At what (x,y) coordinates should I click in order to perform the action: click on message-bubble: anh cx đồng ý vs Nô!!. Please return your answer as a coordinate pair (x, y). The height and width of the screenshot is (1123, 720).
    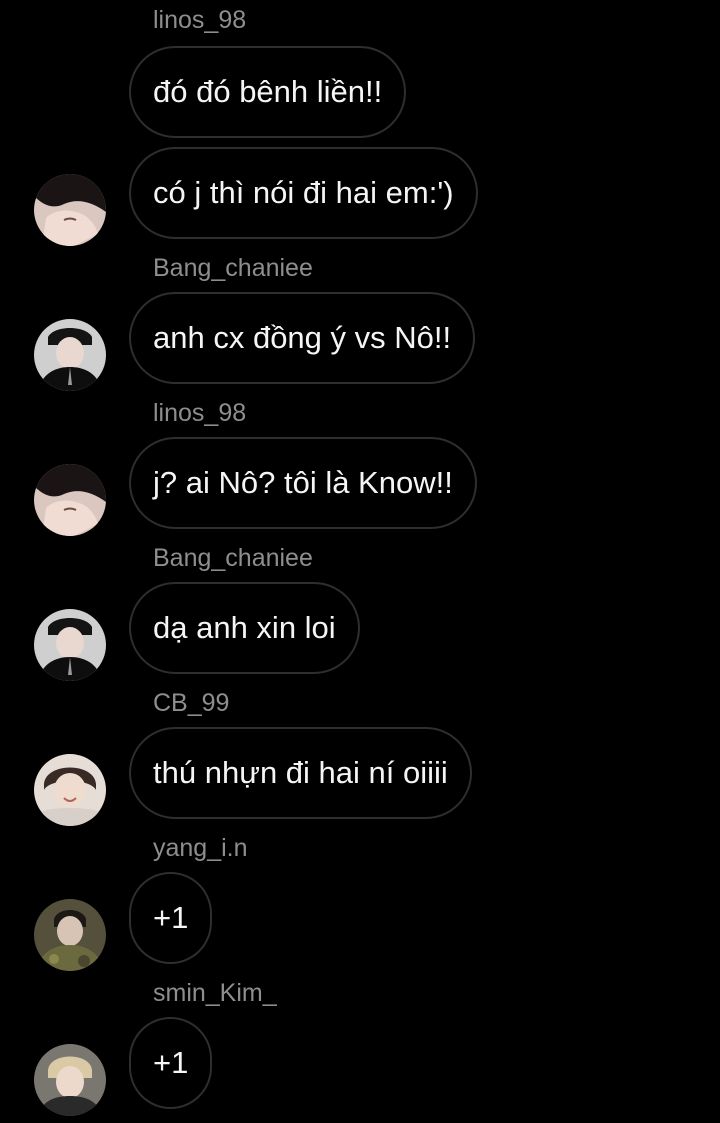
    Looking at the image, I should click on (302, 338).